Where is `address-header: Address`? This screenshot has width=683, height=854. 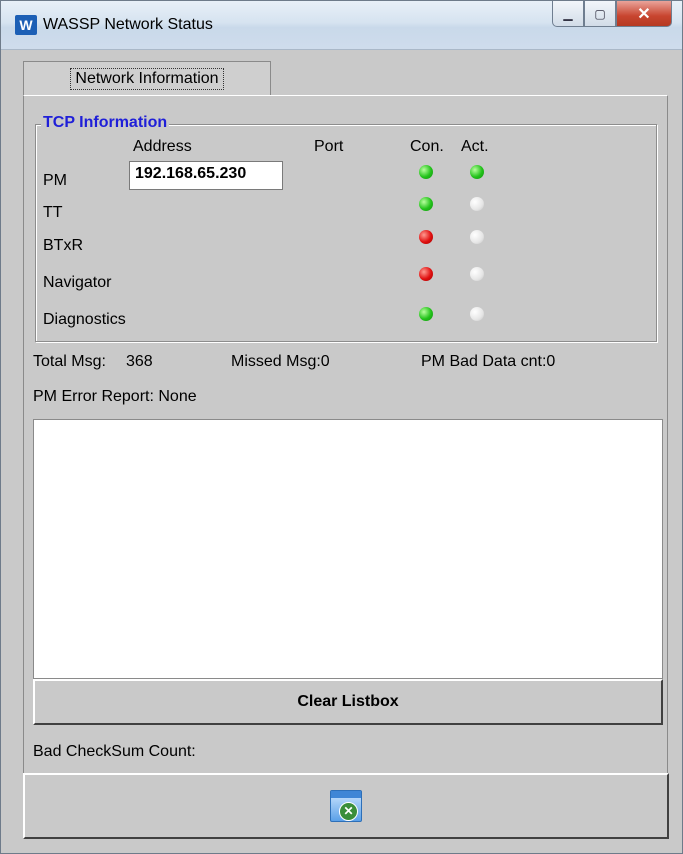
address-header: Address is located at coordinates (162, 146).